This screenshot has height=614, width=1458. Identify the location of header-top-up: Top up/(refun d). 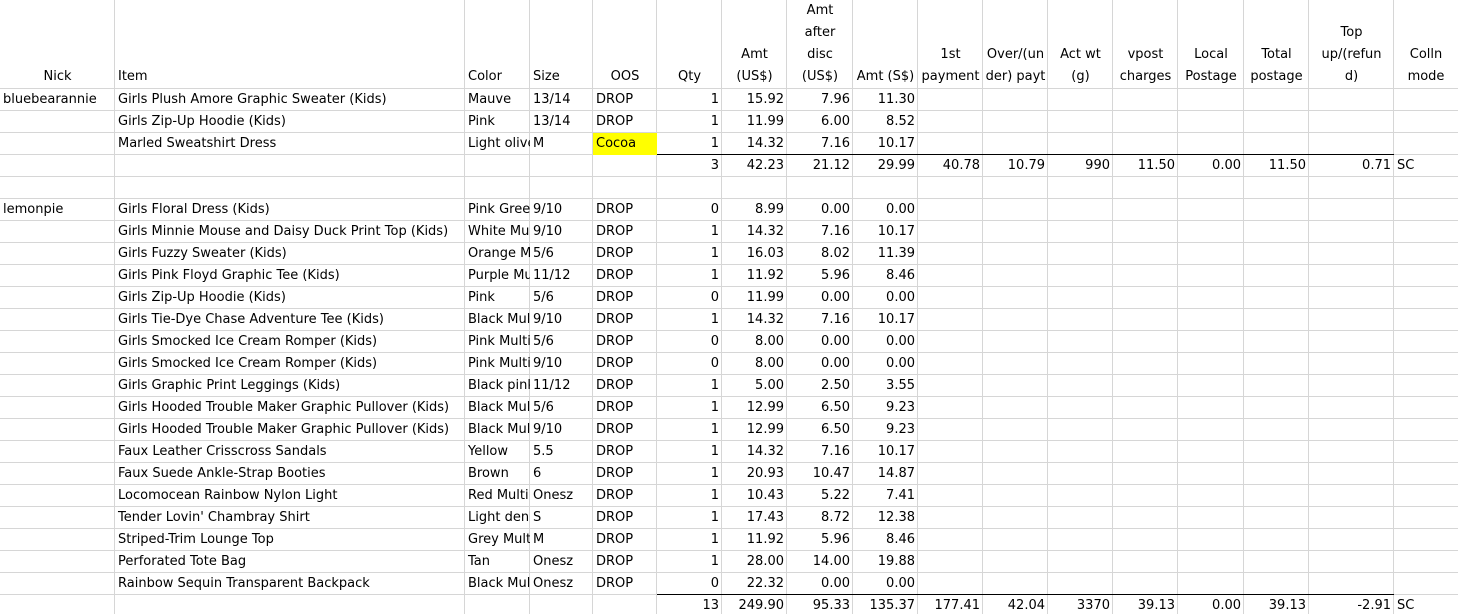
(1351, 44).